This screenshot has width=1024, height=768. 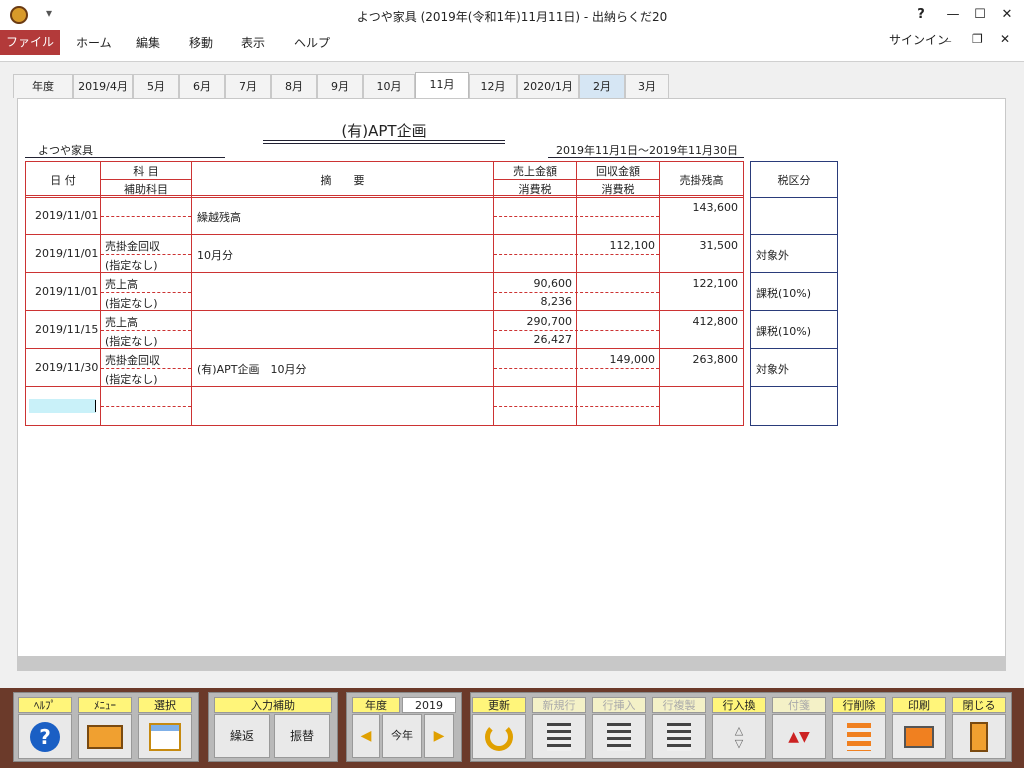 What do you see at coordinates (94, 42) in the screenshot?
I see `menu-home: ホーム` at bounding box center [94, 42].